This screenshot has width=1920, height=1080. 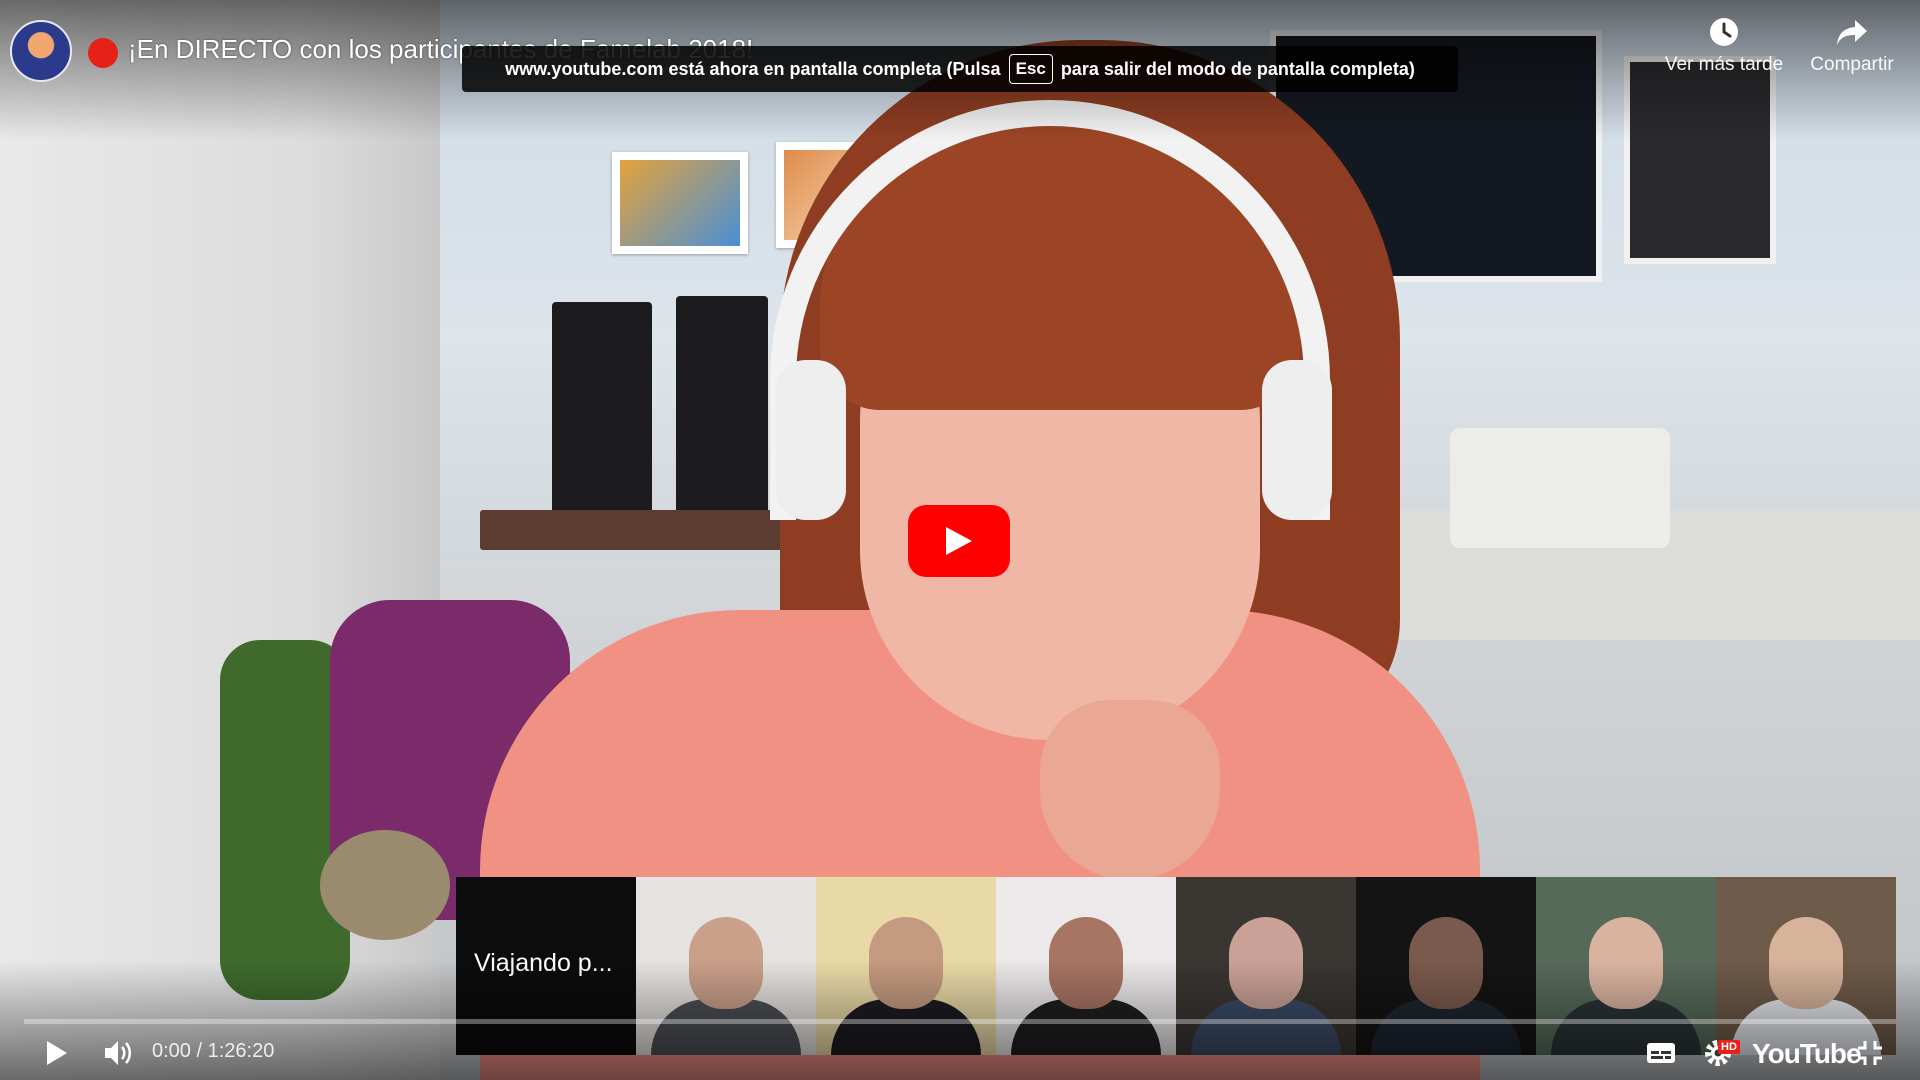 I want to click on share-button: Compartir, so click(x=1852, y=46).